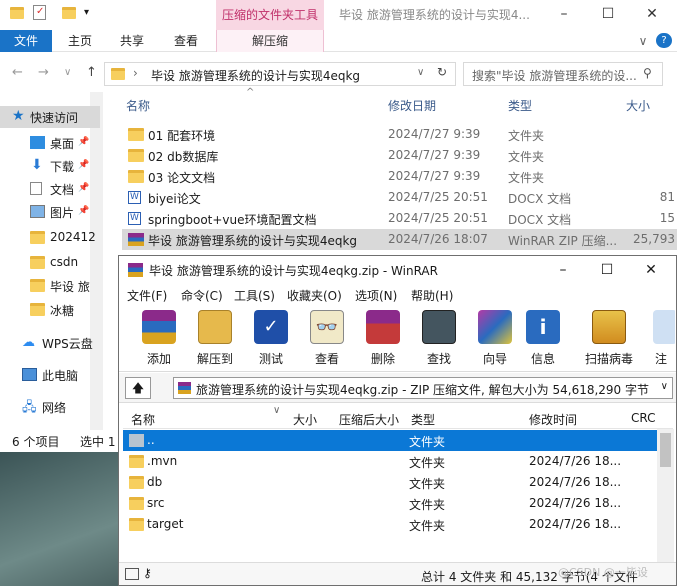 This screenshot has height=586, width=677. What do you see at coordinates (159, 340) in the screenshot?
I see `add-button: 添加` at bounding box center [159, 340].